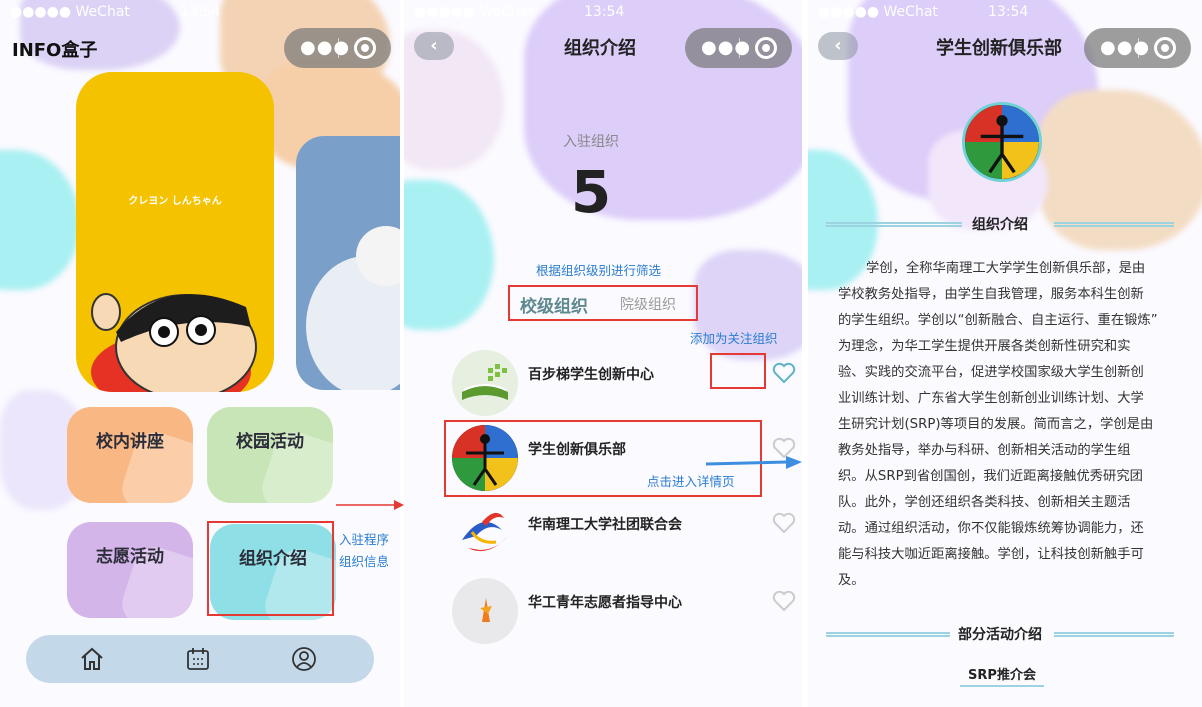  I want to click on org-list-item: 华工青年志愿者指导中心, so click(624, 613).